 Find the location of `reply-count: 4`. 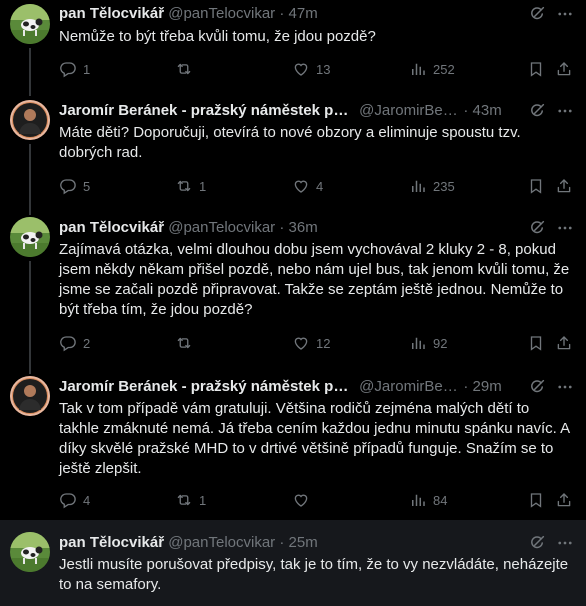

reply-count: 4 is located at coordinates (87, 500).